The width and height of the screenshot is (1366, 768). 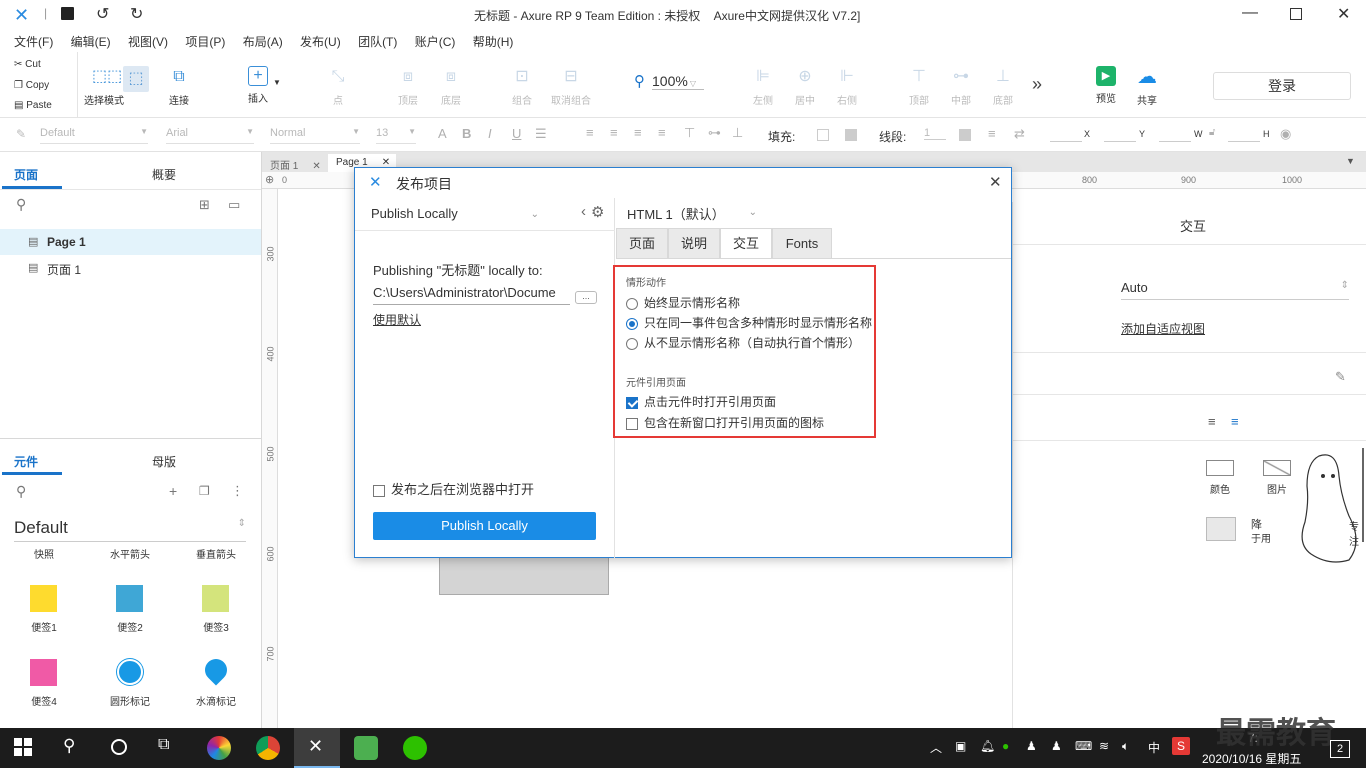 I want to click on tab-outline: 概要, so click(x=164, y=174).